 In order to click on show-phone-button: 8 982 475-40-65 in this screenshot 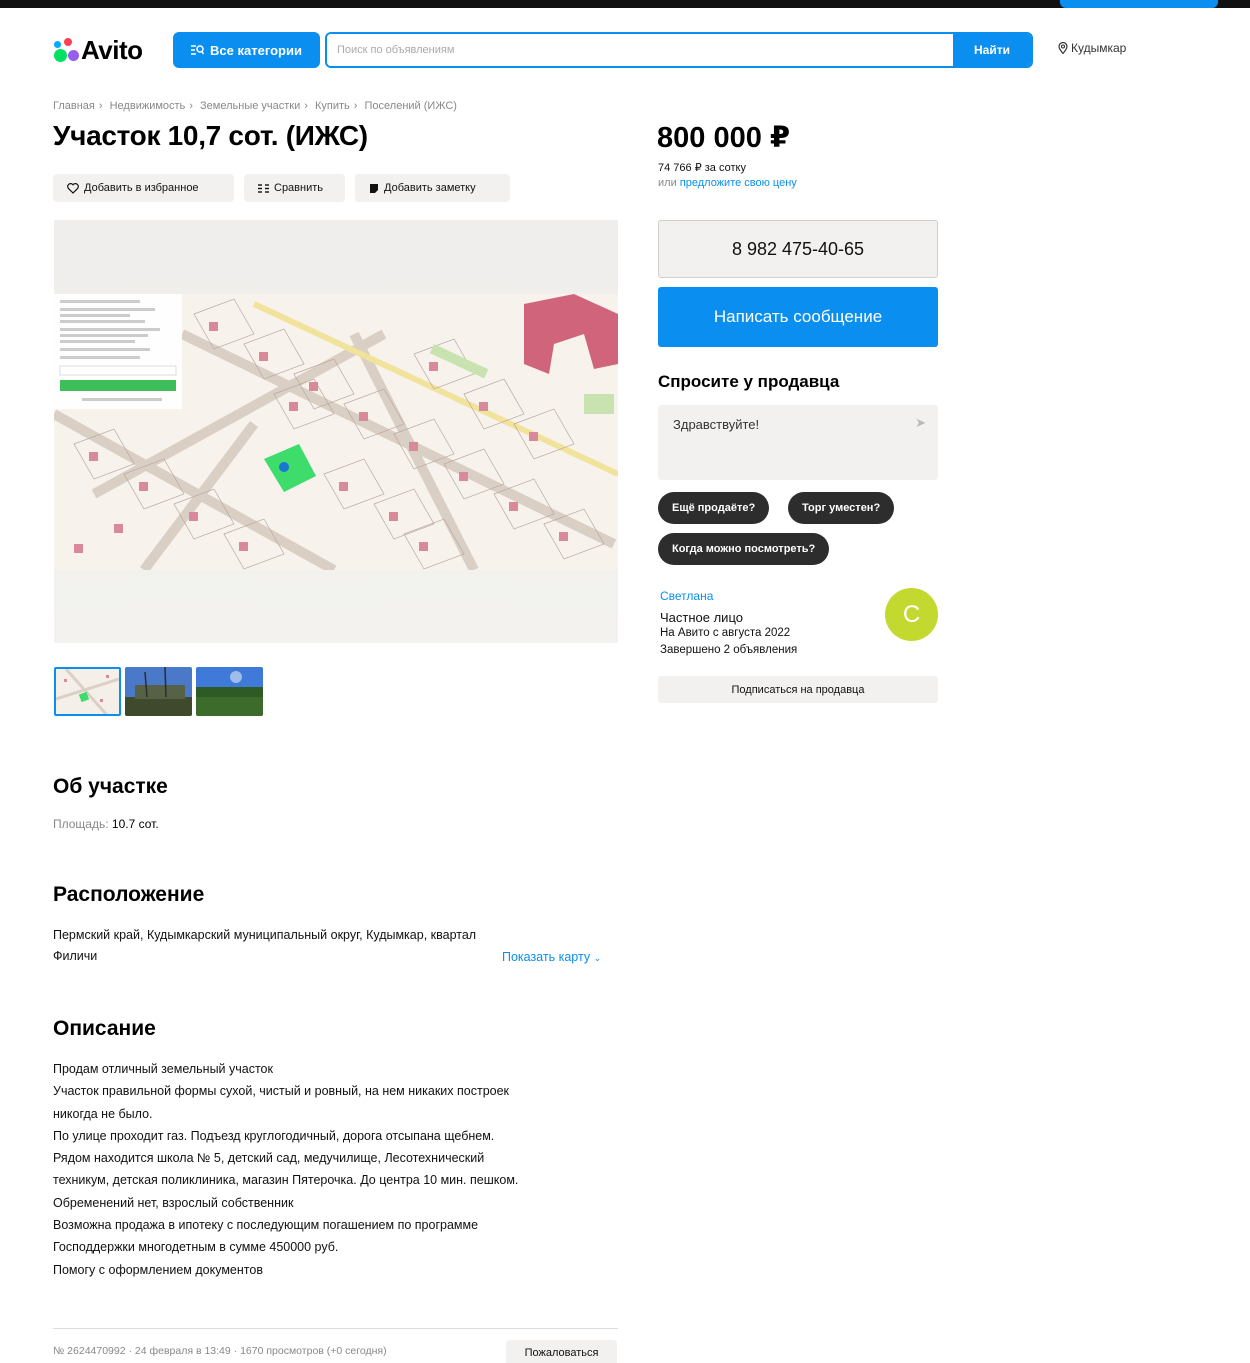, I will do `click(798, 249)`.